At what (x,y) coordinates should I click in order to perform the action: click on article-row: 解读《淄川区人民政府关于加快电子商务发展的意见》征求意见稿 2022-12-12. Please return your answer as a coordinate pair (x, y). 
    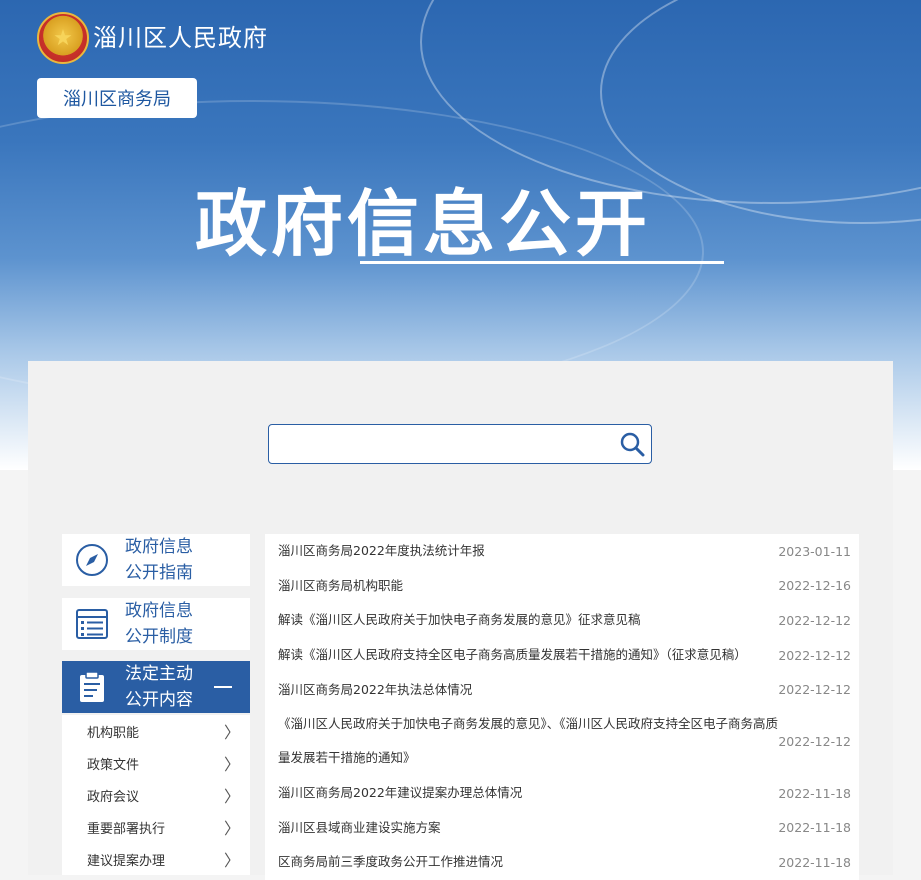
    Looking at the image, I should click on (562, 620).